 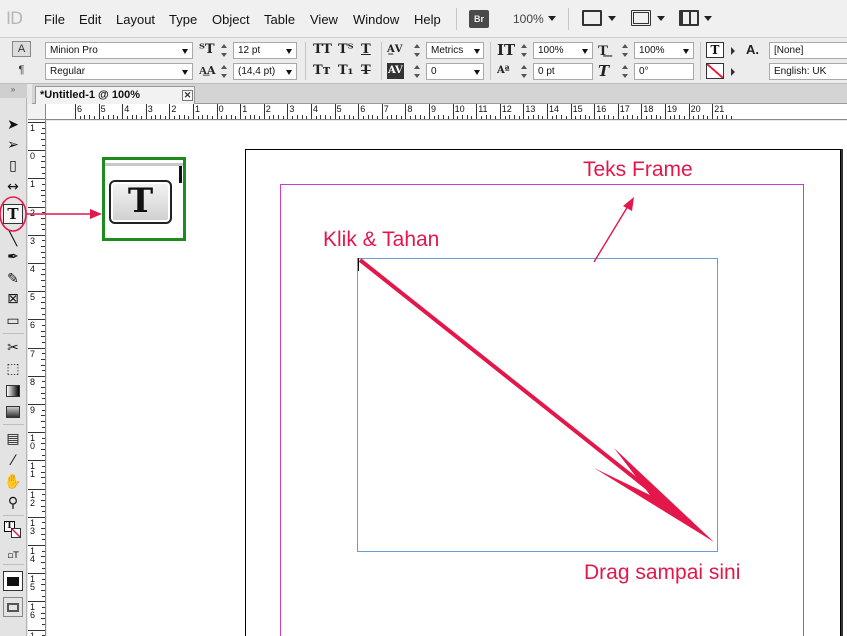 What do you see at coordinates (13, 279) in the screenshot?
I see `pencil-tool-icon: ✎` at bounding box center [13, 279].